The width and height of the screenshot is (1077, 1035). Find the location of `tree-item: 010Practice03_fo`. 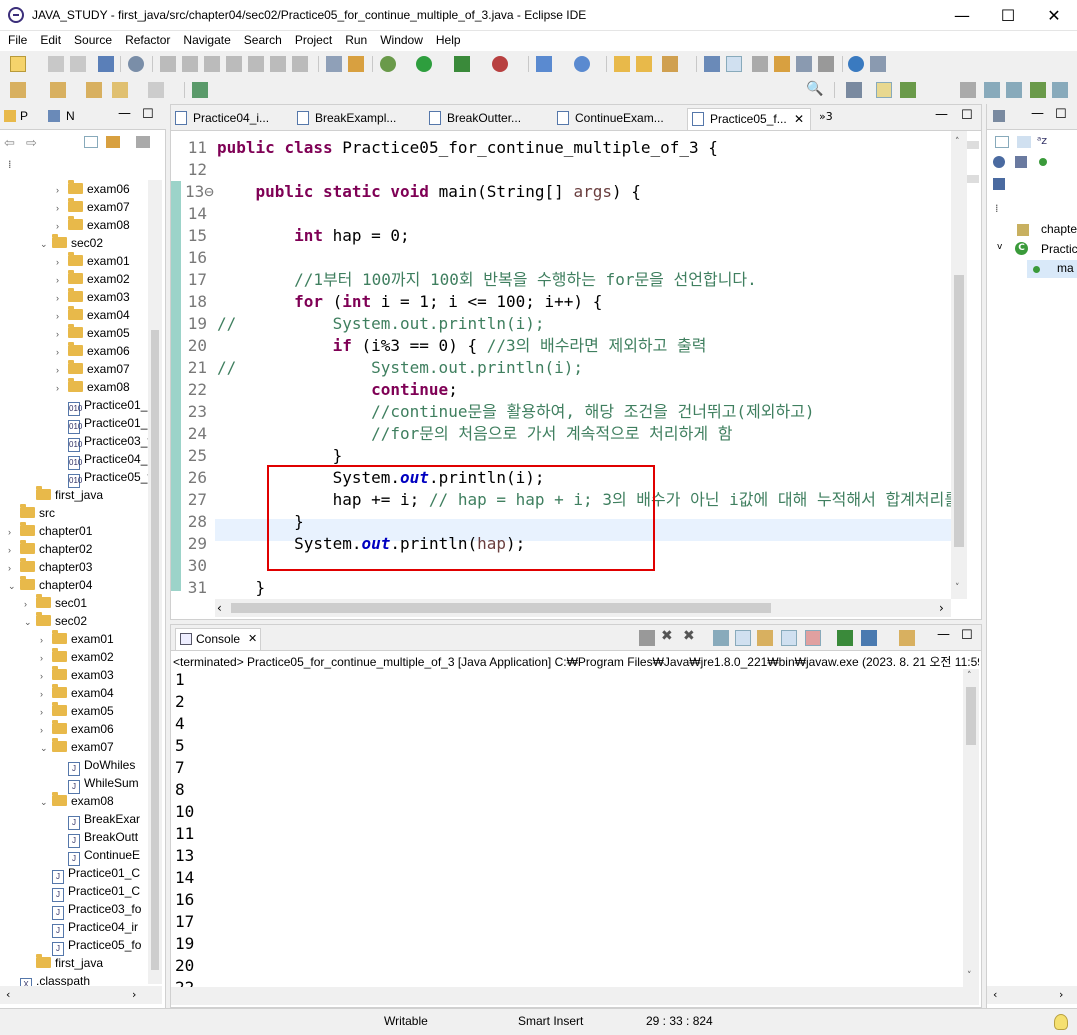

tree-item: 010Practice03_fo is located at coordinates (102, 442).